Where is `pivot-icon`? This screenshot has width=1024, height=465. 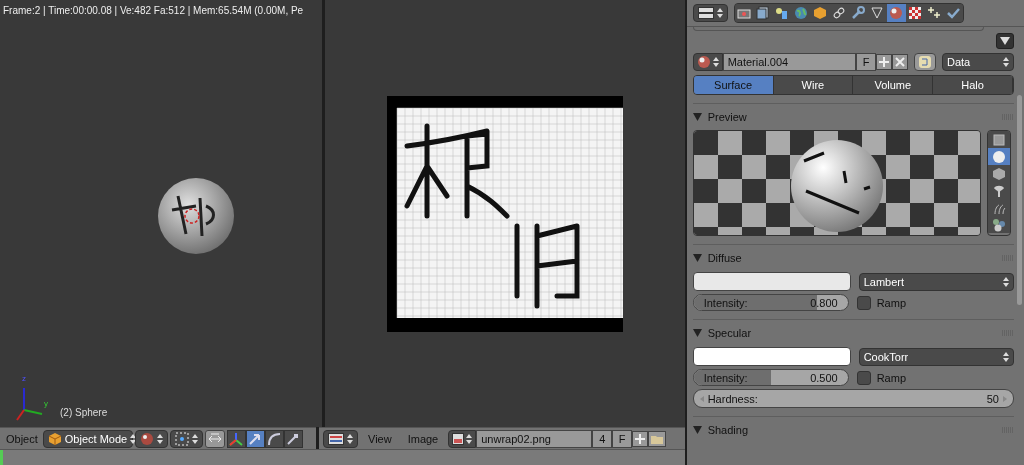
pivot-icon is located at coordinates (181, 438).